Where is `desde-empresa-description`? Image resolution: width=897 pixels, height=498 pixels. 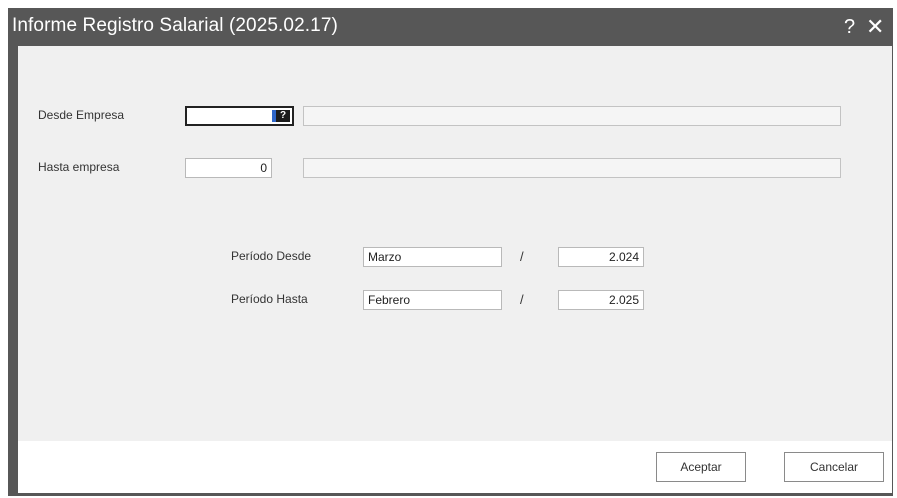
desde-empresa-description is located at coordinates (572, 116).